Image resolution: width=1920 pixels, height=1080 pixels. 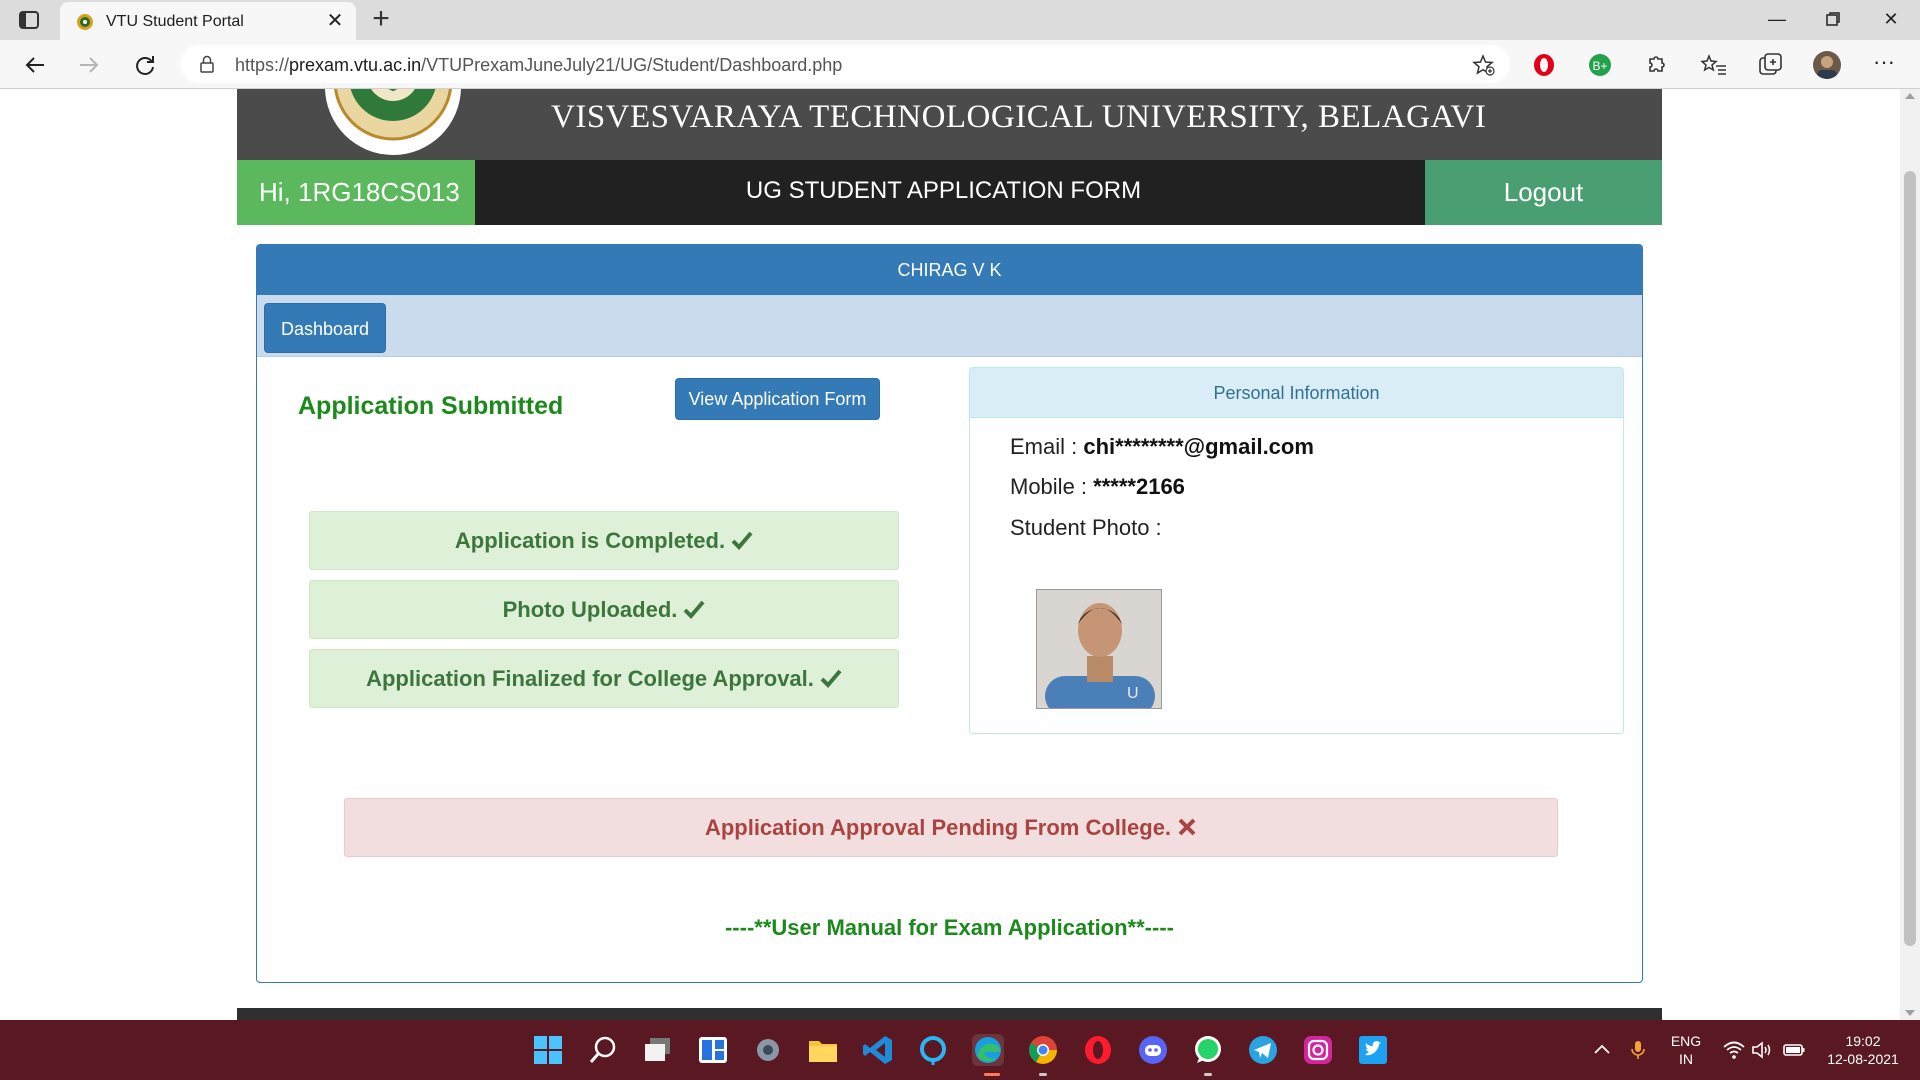 I want to click on active-app-indicator, so click(x=992, y=1074).